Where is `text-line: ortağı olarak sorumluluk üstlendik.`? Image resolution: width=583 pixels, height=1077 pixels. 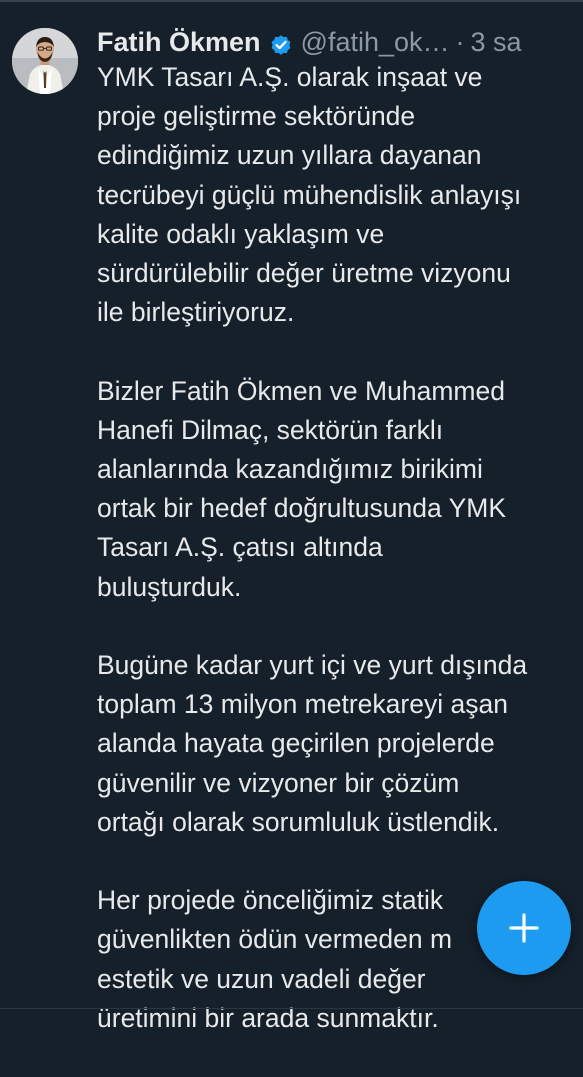
text-line: ortağı olarak sorumluluk üstlendik. is located at coordinates (298, 821).